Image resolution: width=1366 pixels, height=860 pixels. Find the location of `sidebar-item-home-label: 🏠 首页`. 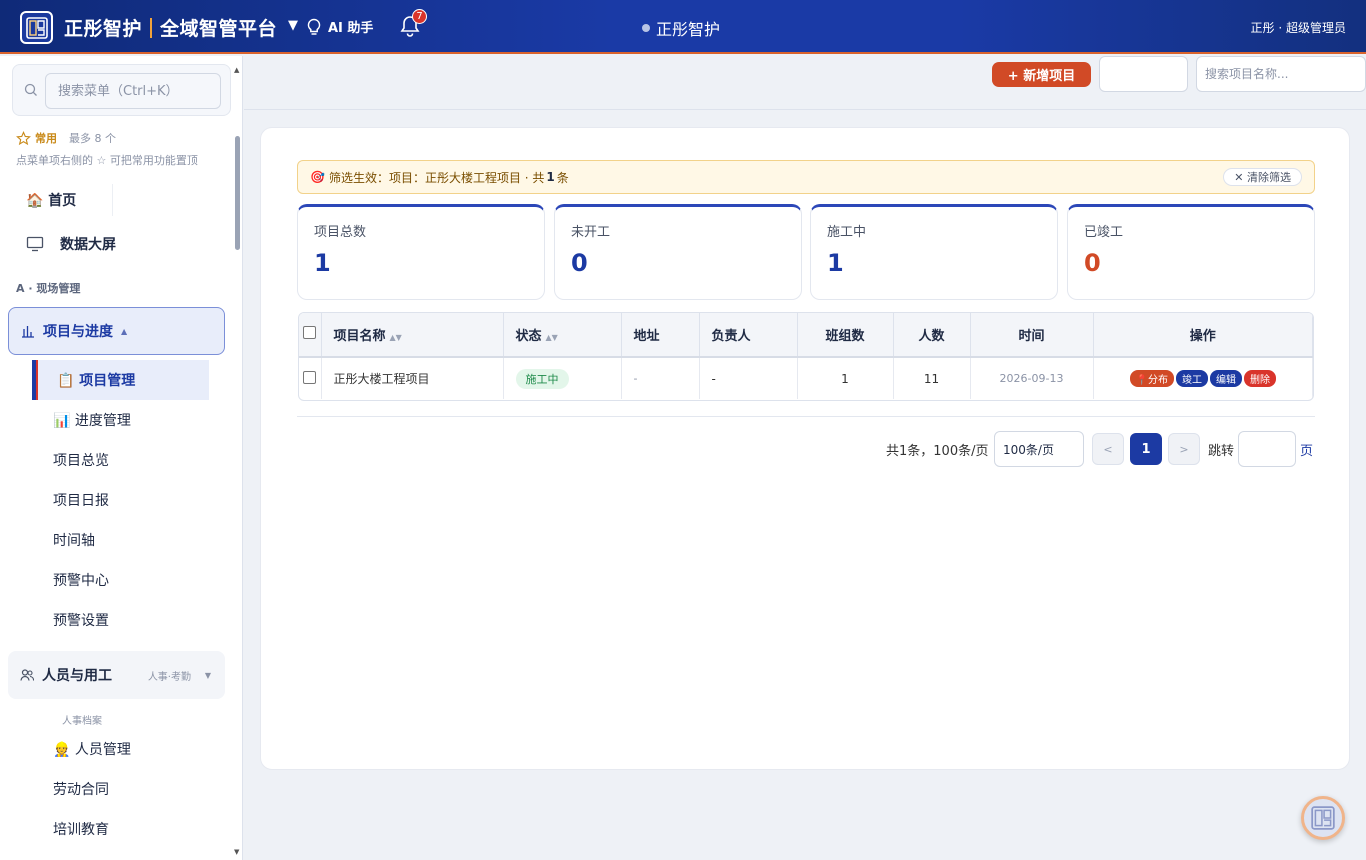

sidebar-item-home-label: 🏠 首页 is located at coordinates (51, 201).